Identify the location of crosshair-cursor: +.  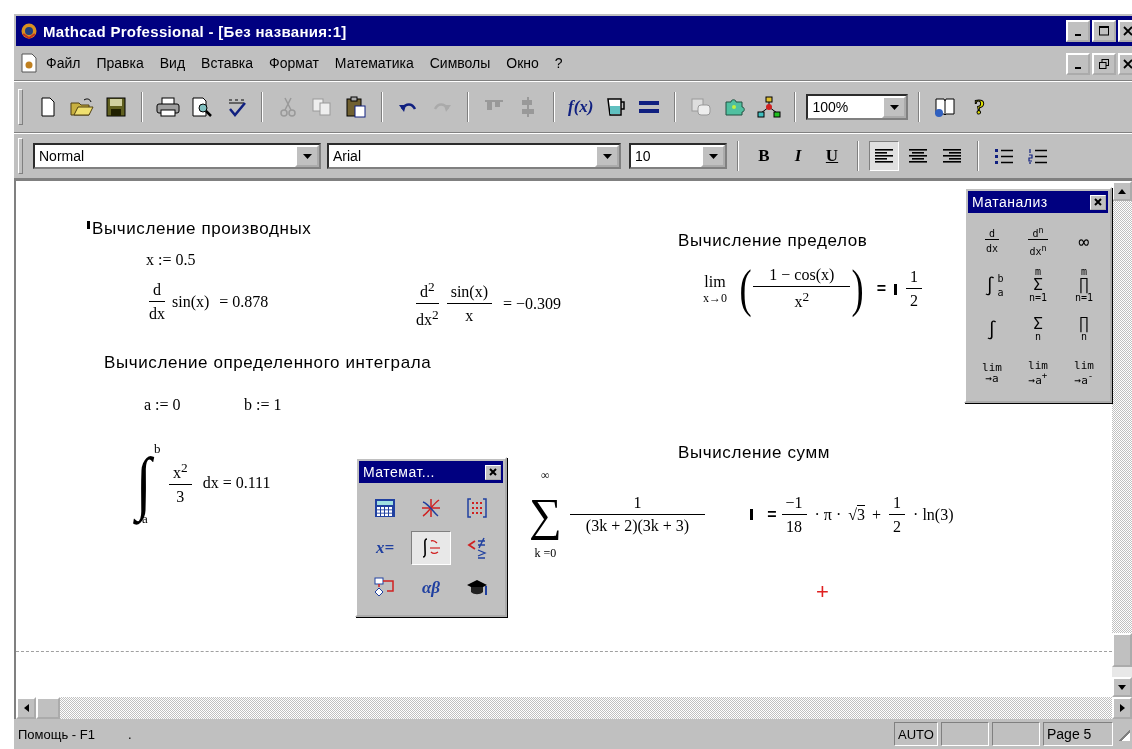
(822, 592).